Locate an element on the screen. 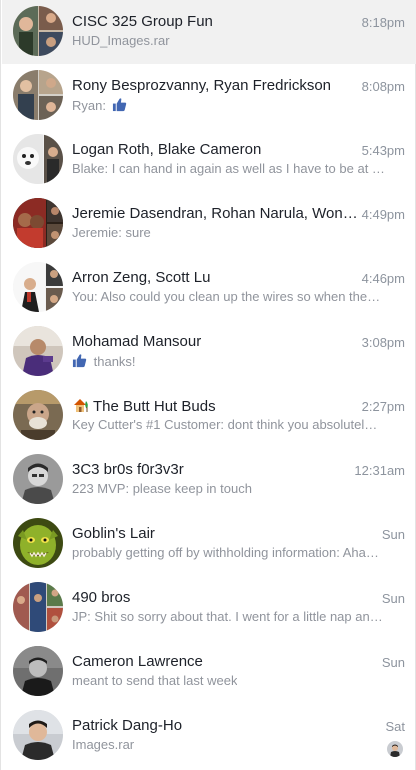 Image resolution: width=416 pixels, height=770 pixels. conversation-name: 490 bros is located at coordinates (101, 597).